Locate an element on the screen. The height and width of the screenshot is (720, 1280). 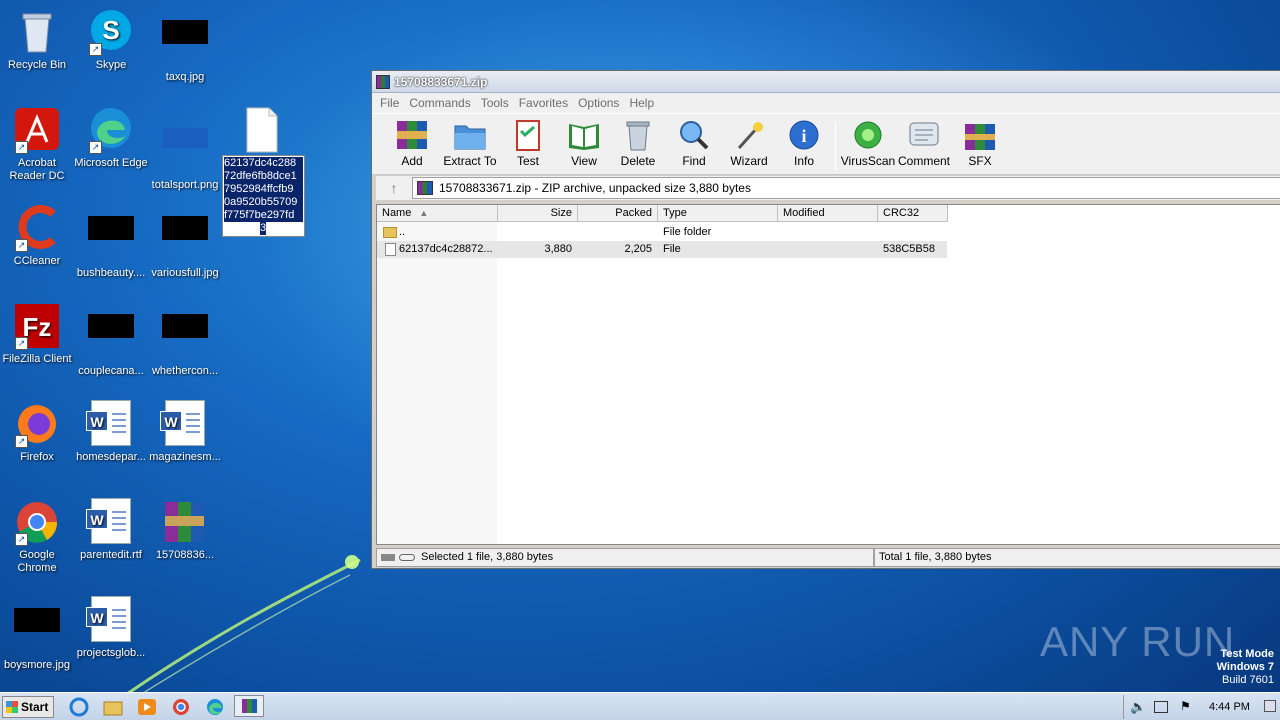
acrobat-icon: ↗ is located at coordinates (37, 130).